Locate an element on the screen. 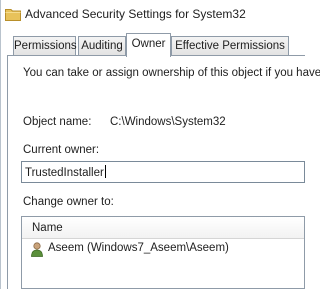  folder-icon is located at coordinates (13, 14).